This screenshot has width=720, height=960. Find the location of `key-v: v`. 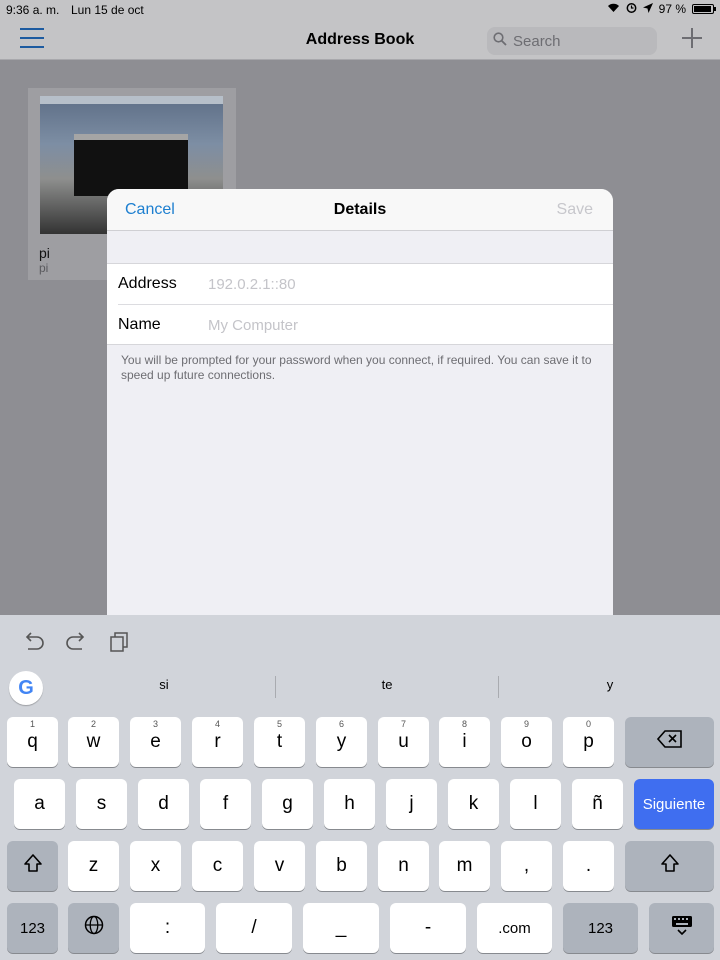

key-v: v is located at coordinates (279, 866).